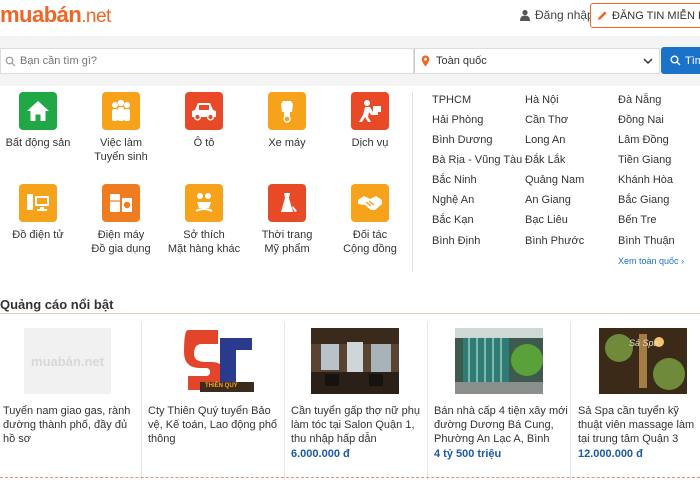 Image resolution: width=700 pixels, height=480 pixels. Describe the element at coordinates (57, 304) in the screenshot. I see `featured-heading: Quảng cáo nổi bật` at that location.